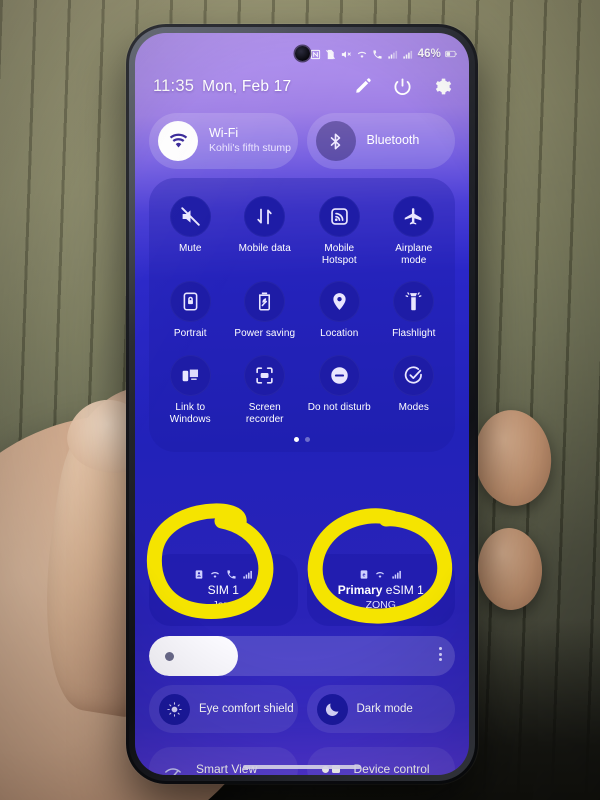 The width and height of the screenshot is (600, 800). I want to click on esim-card-icon: e, so click(364, 574).